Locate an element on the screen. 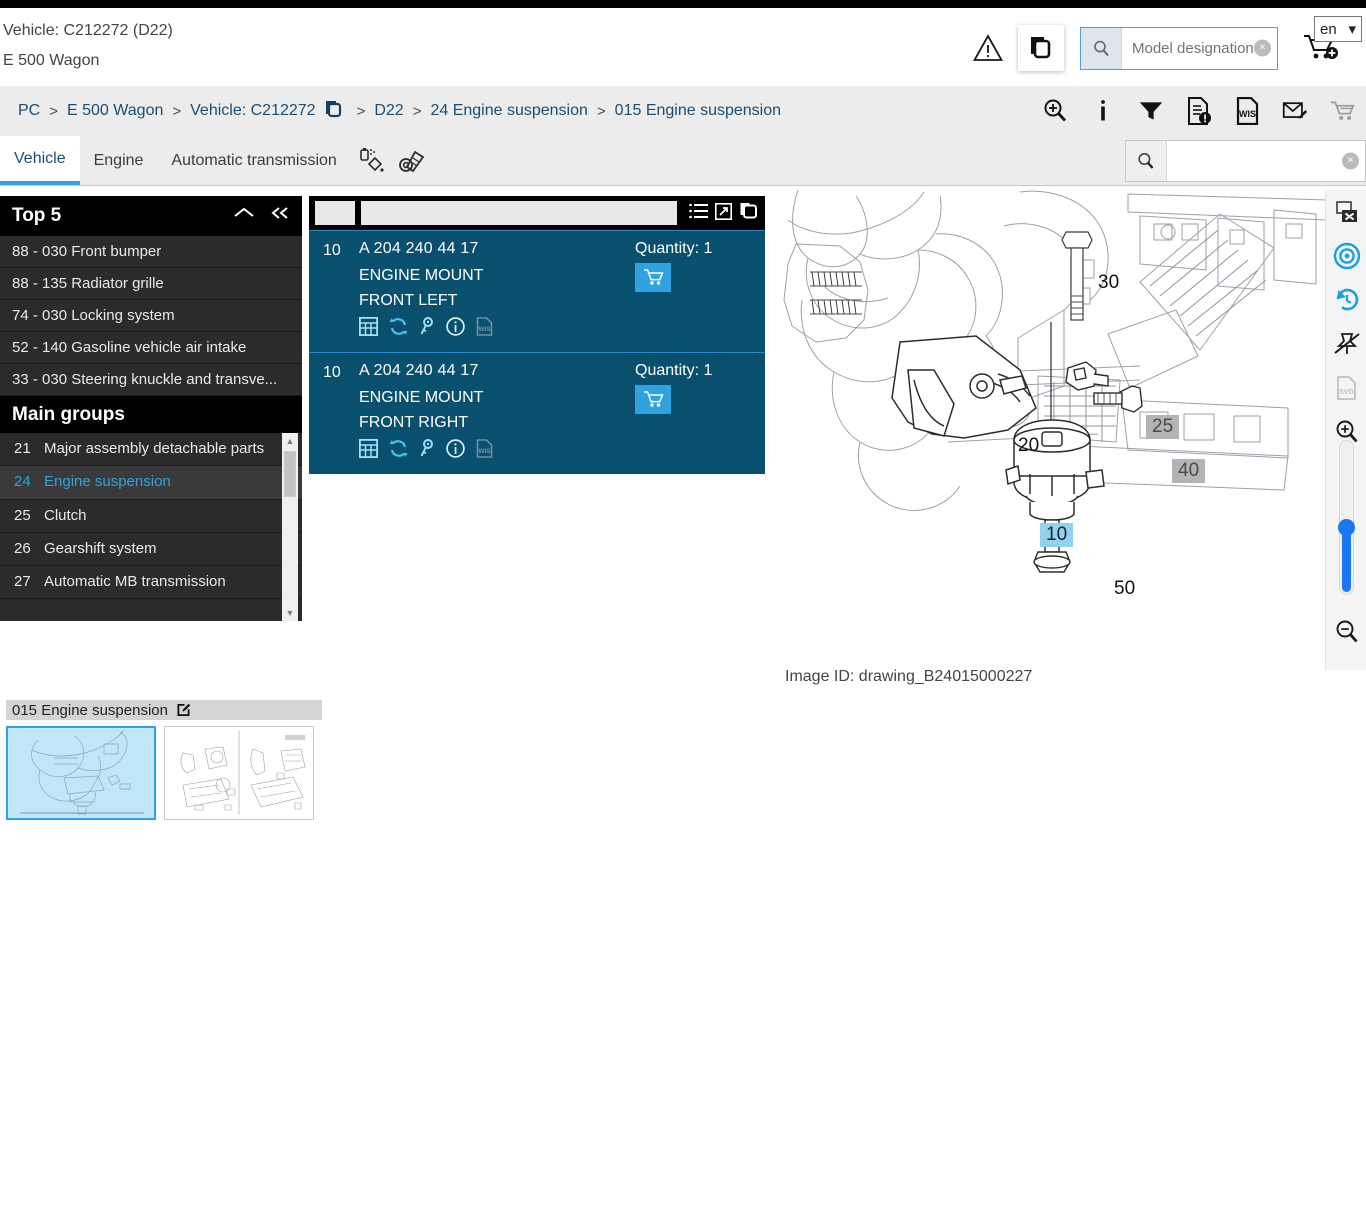 The height and width of the screenshot is (1217, 1366). parts-header-field-wide is located at coordinates (519, 213).